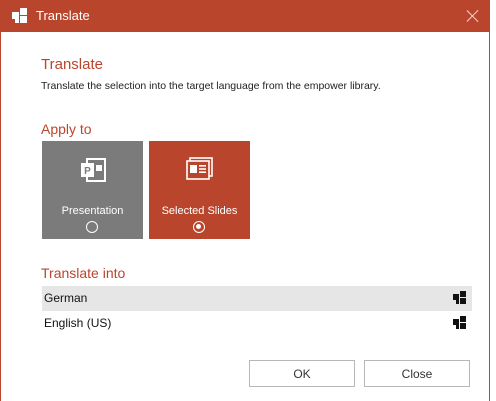 The width and height of the screenshot is (496, 401). Describe the element at coordinates (199, 190) in the screenshot. I see `selected-slides-option: Selected Slides` at that location.